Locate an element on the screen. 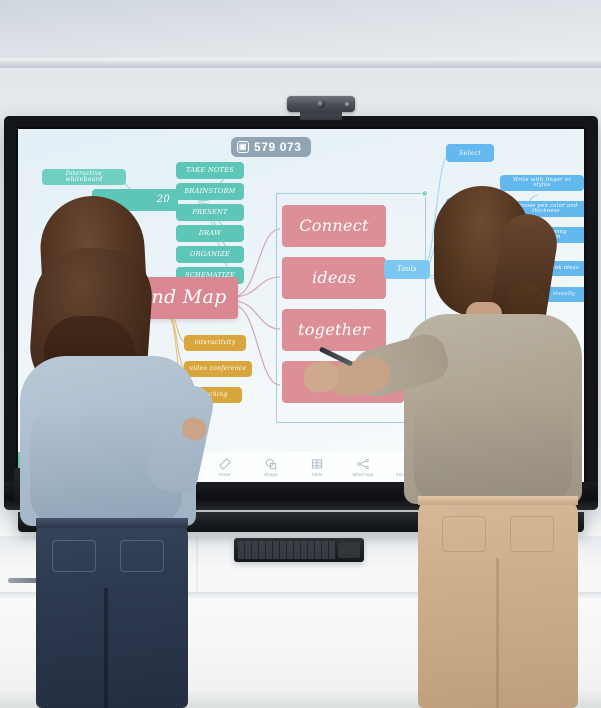  session-code-badge: ▣ 579 073 is located at coordinates (271, 147).